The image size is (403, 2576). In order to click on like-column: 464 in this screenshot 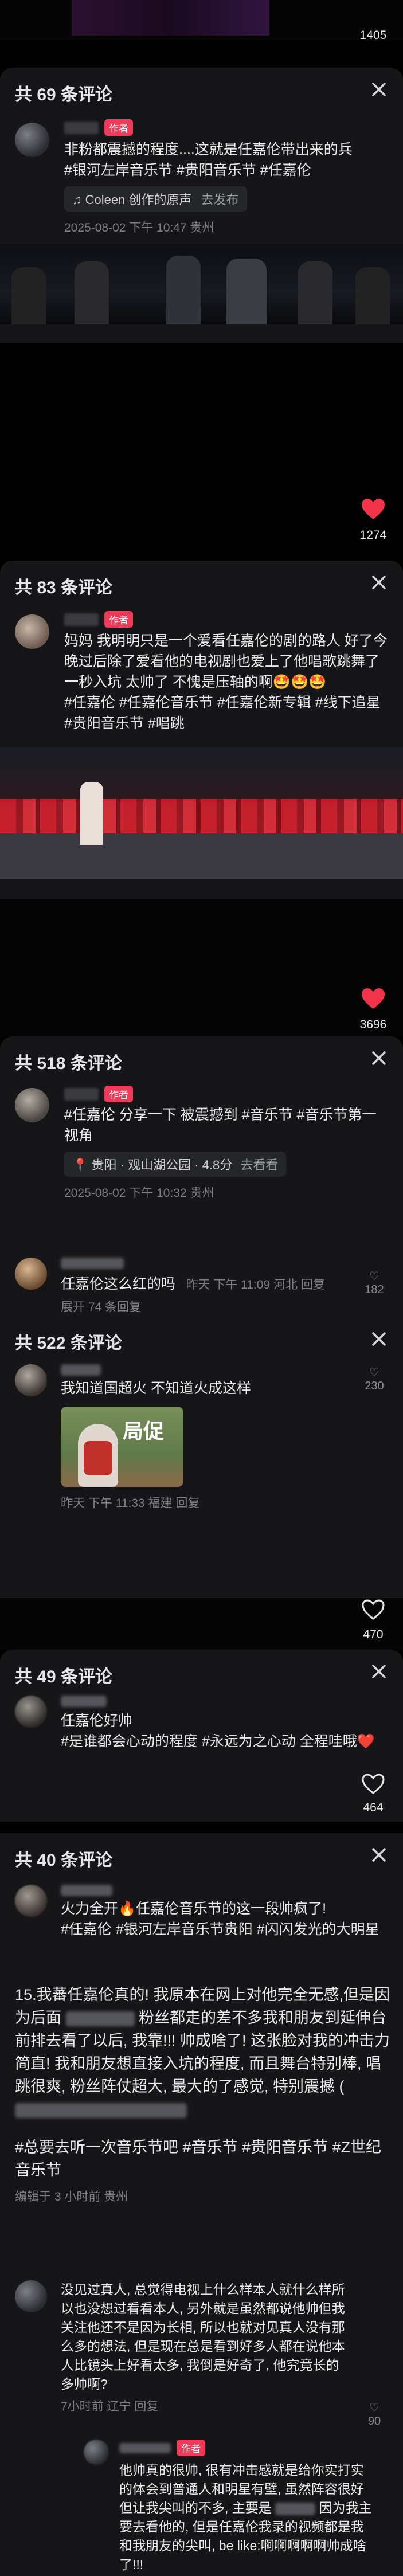, I will do `click(373, 1793)`.